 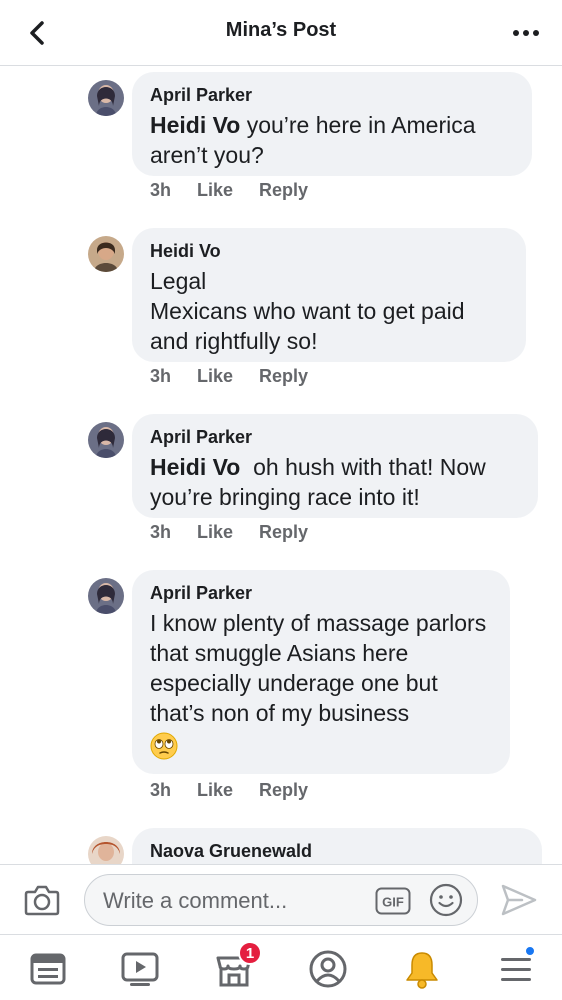 I want to click on nav-menu, so click(x=516, y=967).